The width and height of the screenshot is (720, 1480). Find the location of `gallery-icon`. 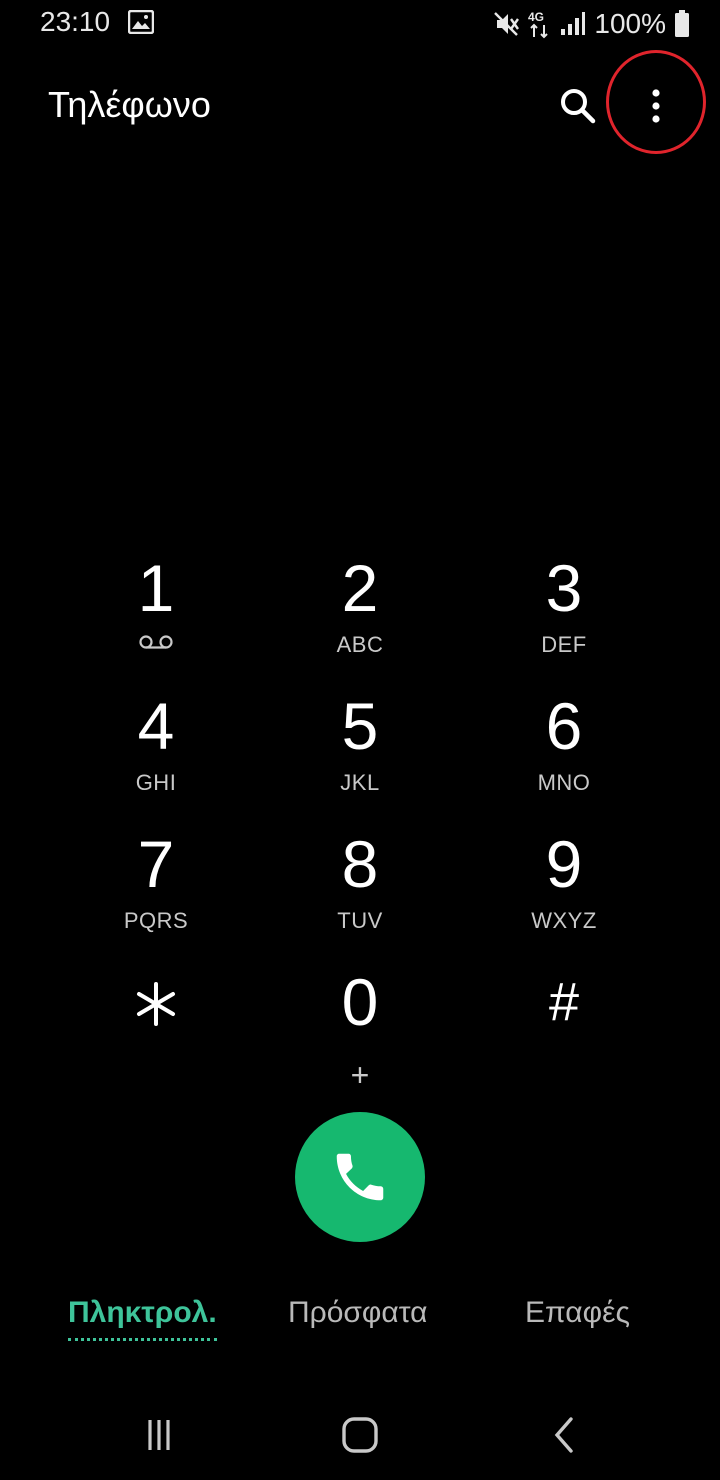

gallery-icon is located at coordinates (141, 22).